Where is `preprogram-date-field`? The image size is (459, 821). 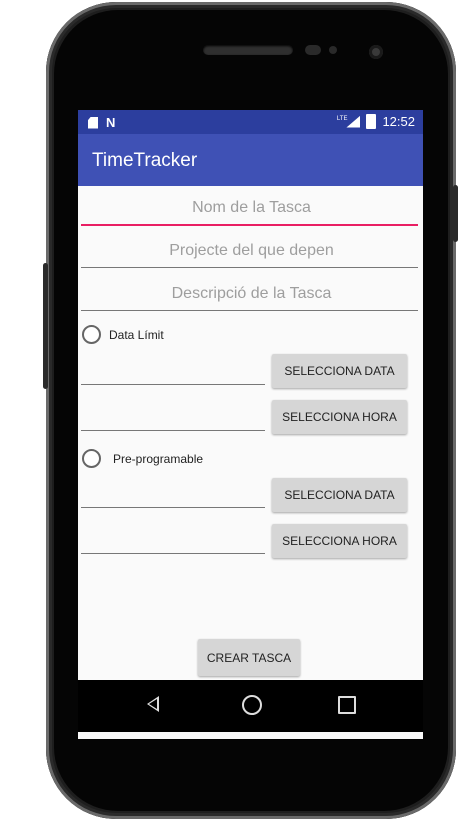 preprogram-date-field is located at coordinates (173, 507).